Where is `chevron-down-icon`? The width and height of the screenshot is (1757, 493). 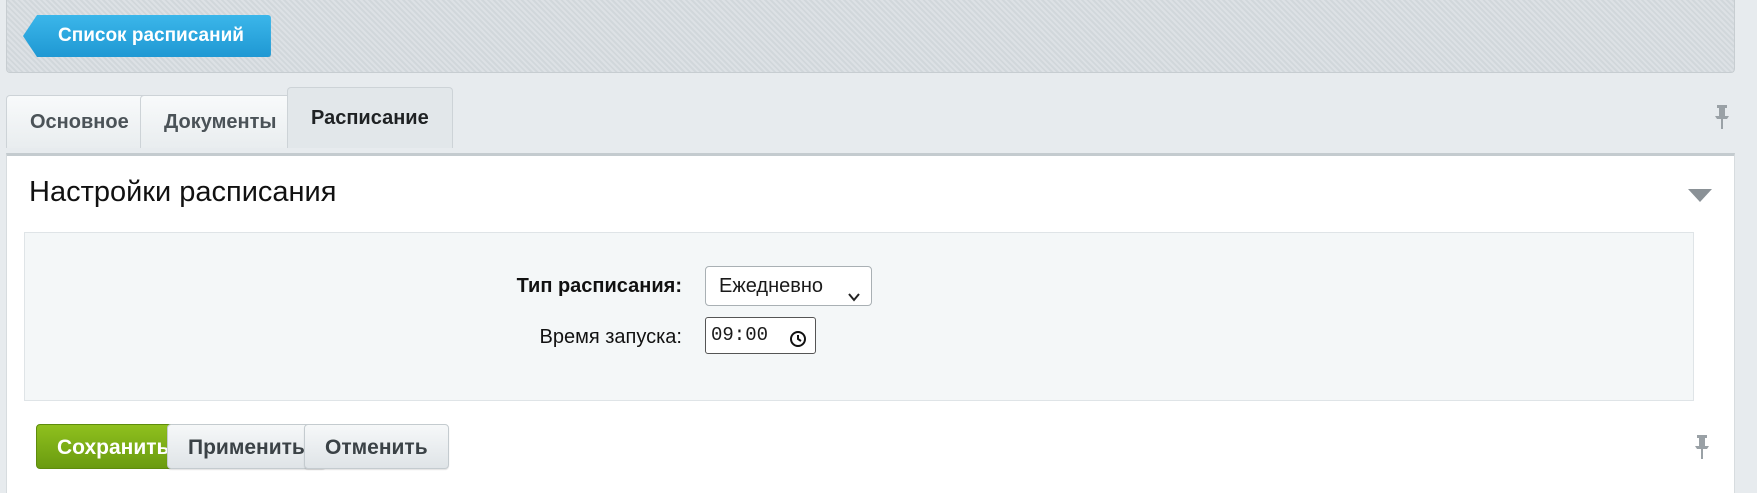 chevron-down-icon is located at coordinates (854, 298).